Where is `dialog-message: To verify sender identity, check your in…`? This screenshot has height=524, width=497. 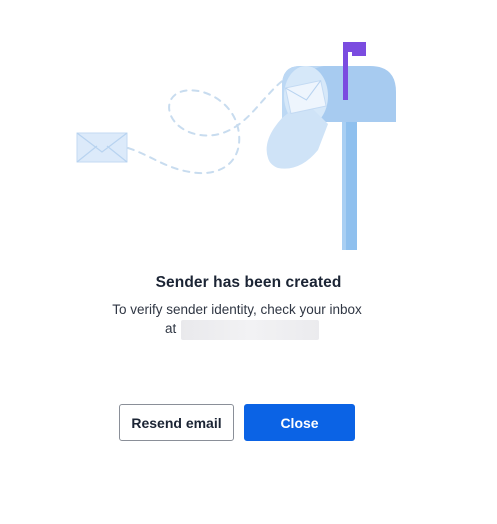 dialog-message: To verify sender identity, check your in… is located at coordinates (237, 309).